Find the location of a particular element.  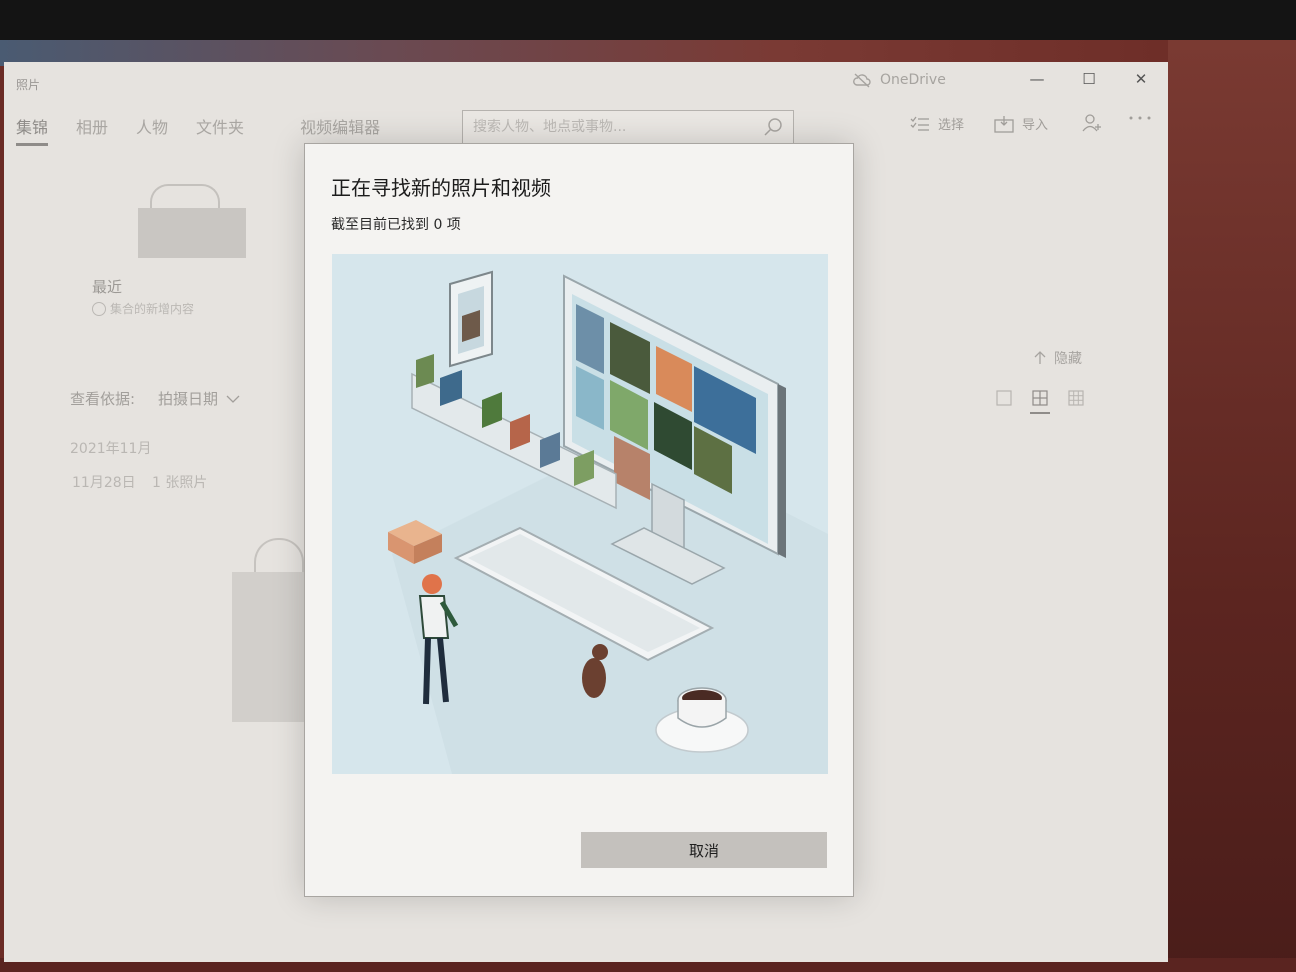

import-icon is located at coordinates (1004, 124).